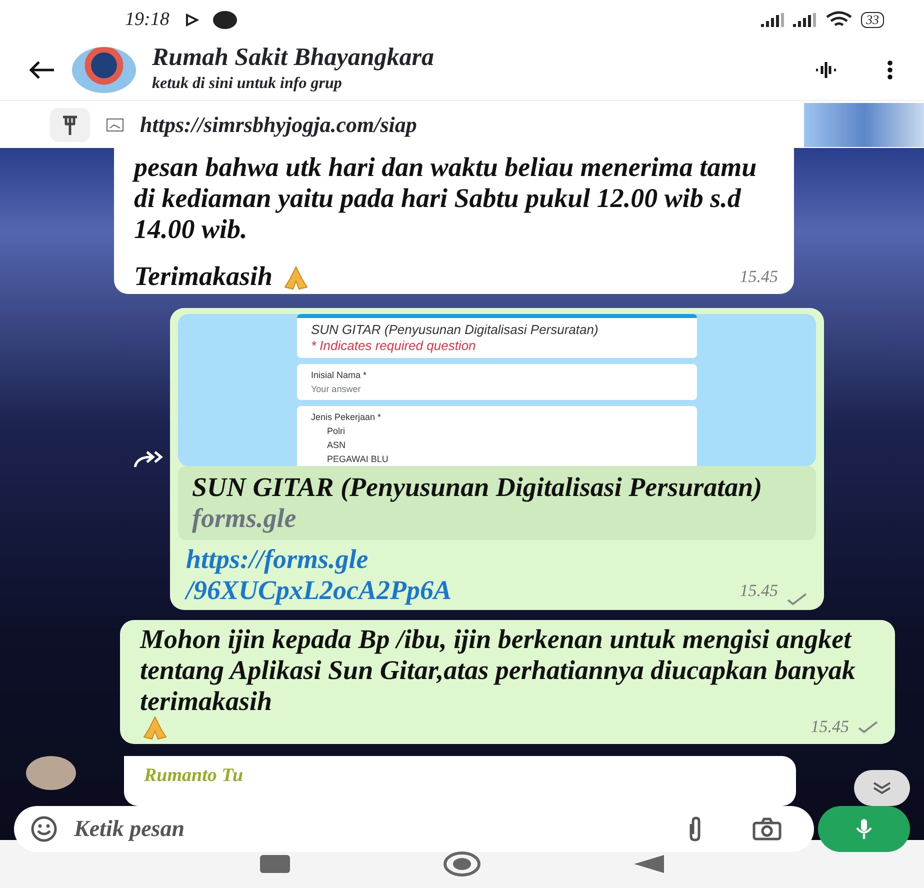 The height and width of the screenshot is (888, 924). Describe the element at coordinates (497, 389) in the screenshot. I see `answer-field: Your answer` at that location.